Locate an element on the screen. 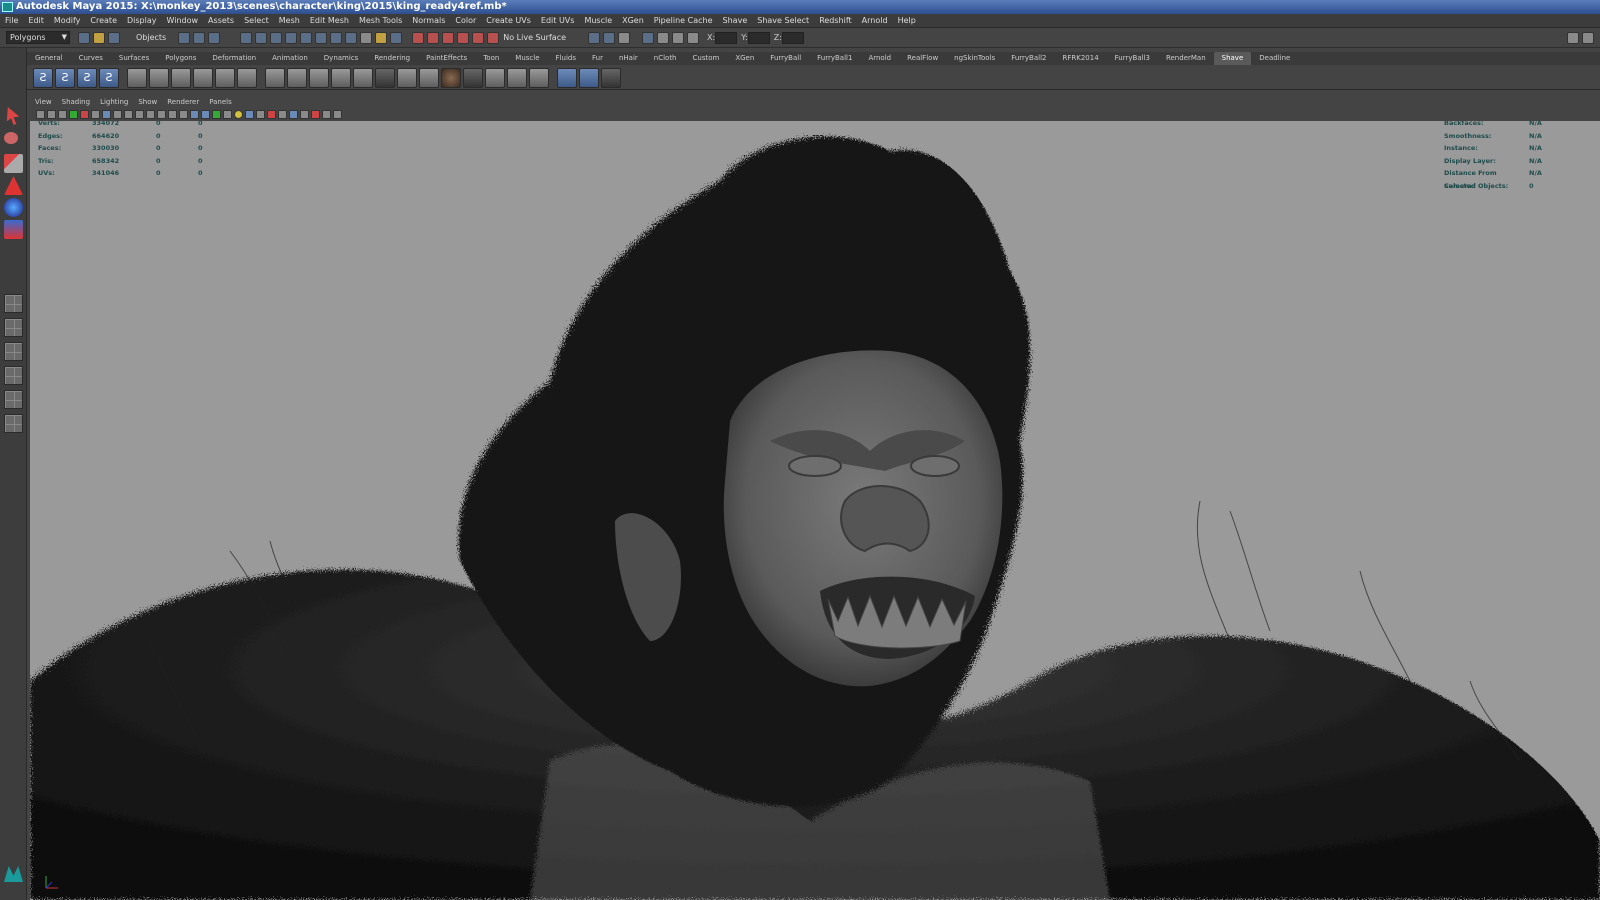 The width and height of the screenshot is (1600, 900). shelf-tab-realflow: RealFlow is located at coordinates (922, 58).